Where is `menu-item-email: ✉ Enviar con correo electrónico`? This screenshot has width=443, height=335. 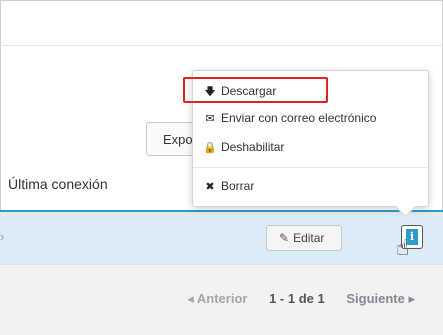 menu-item-email: ✉ Enviar con correo electrónico is located at coordinates (289, 118).